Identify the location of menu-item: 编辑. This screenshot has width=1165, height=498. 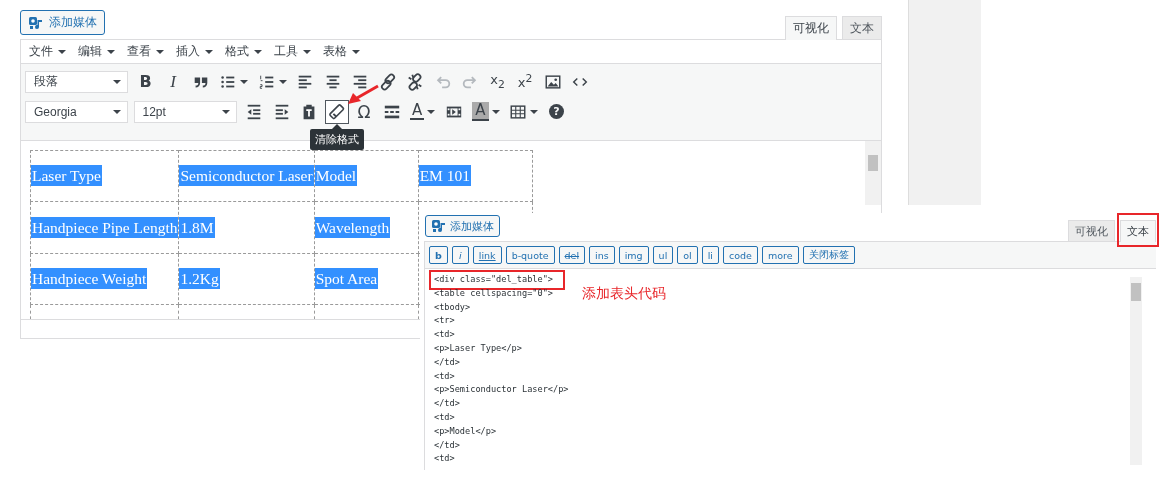
(96, 51).